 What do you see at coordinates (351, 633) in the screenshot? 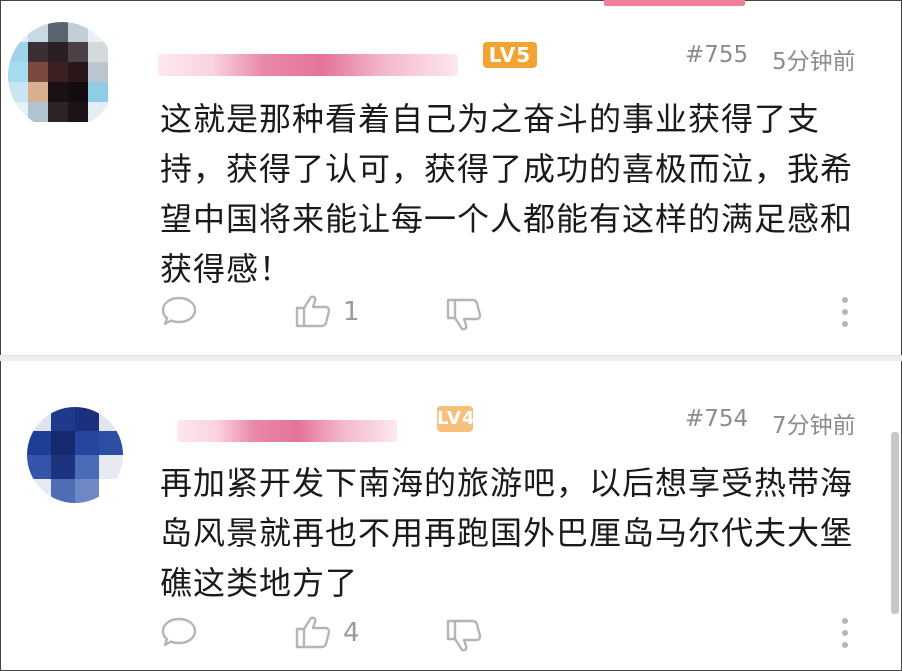
I see `like-count: 4` at bounding box center [351, 633].